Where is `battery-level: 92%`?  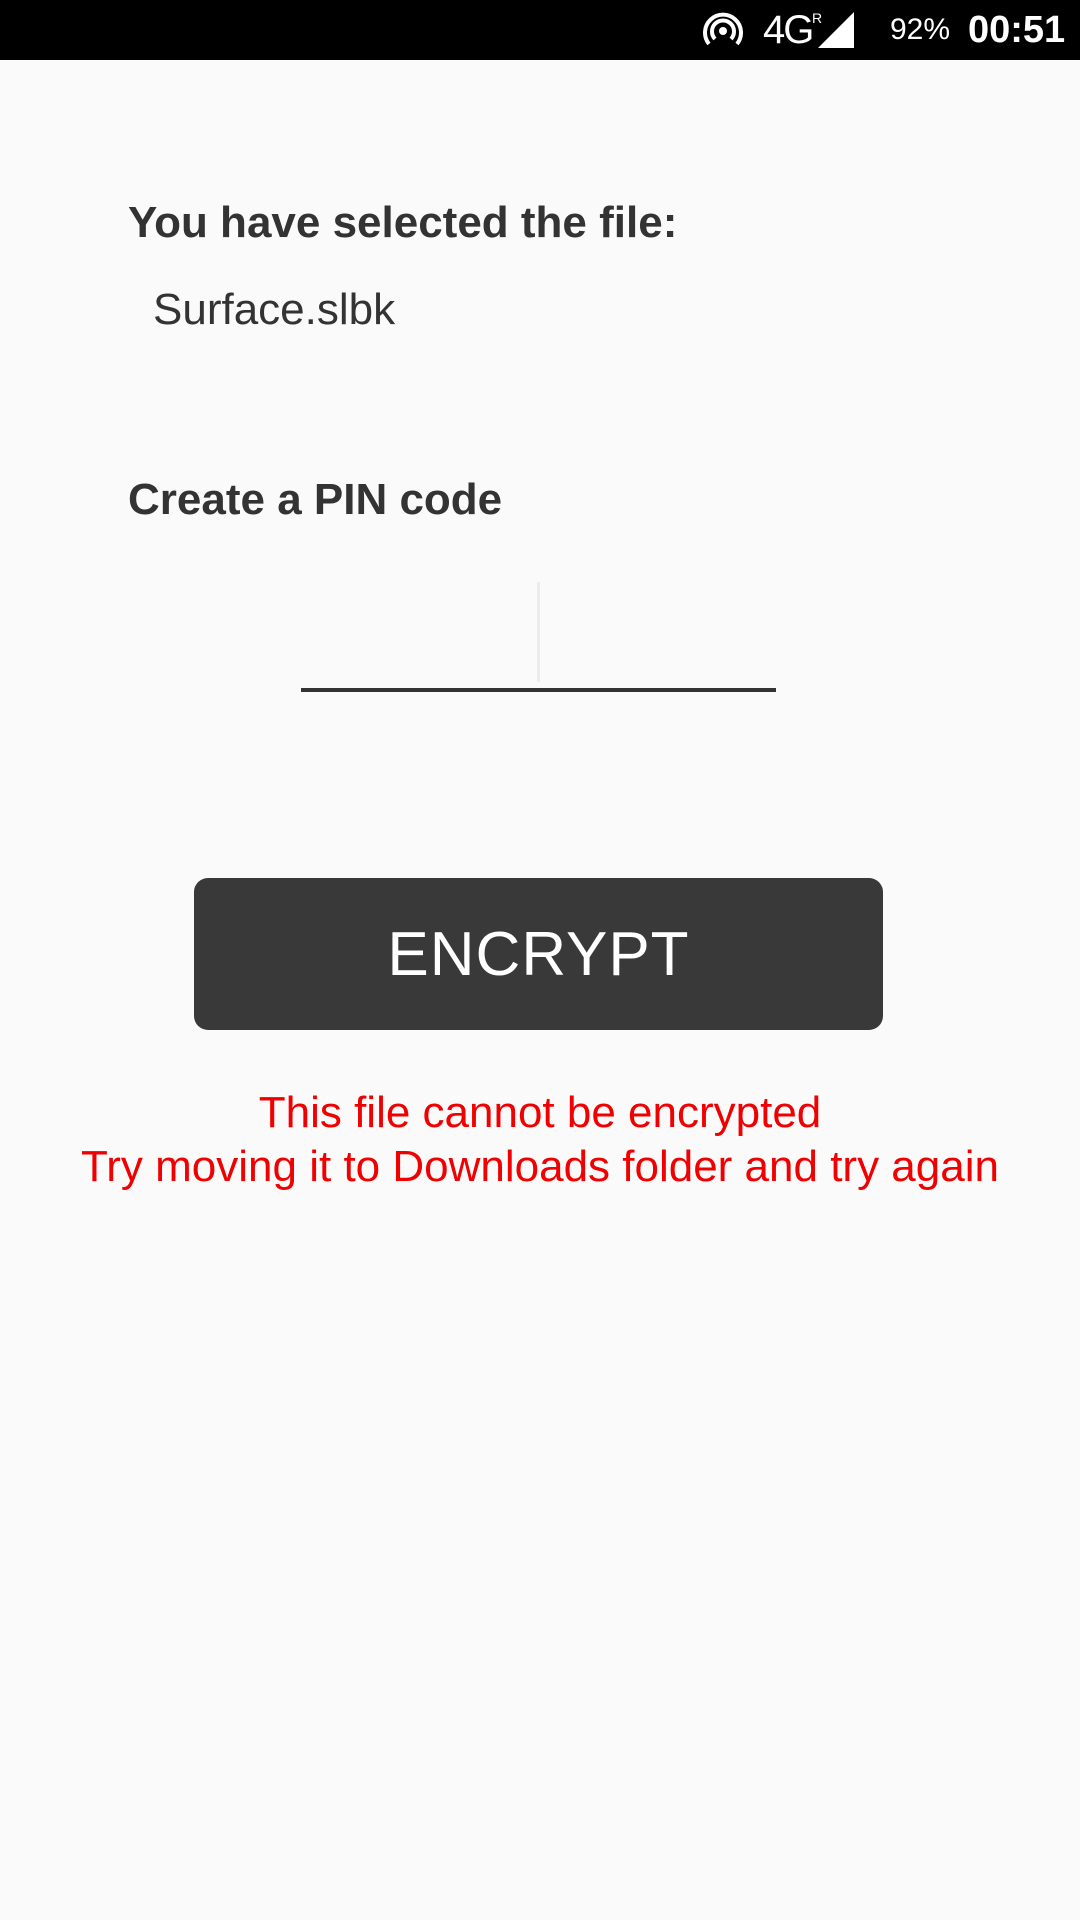 battery-level: 92% is located at coordinates (920, 29).